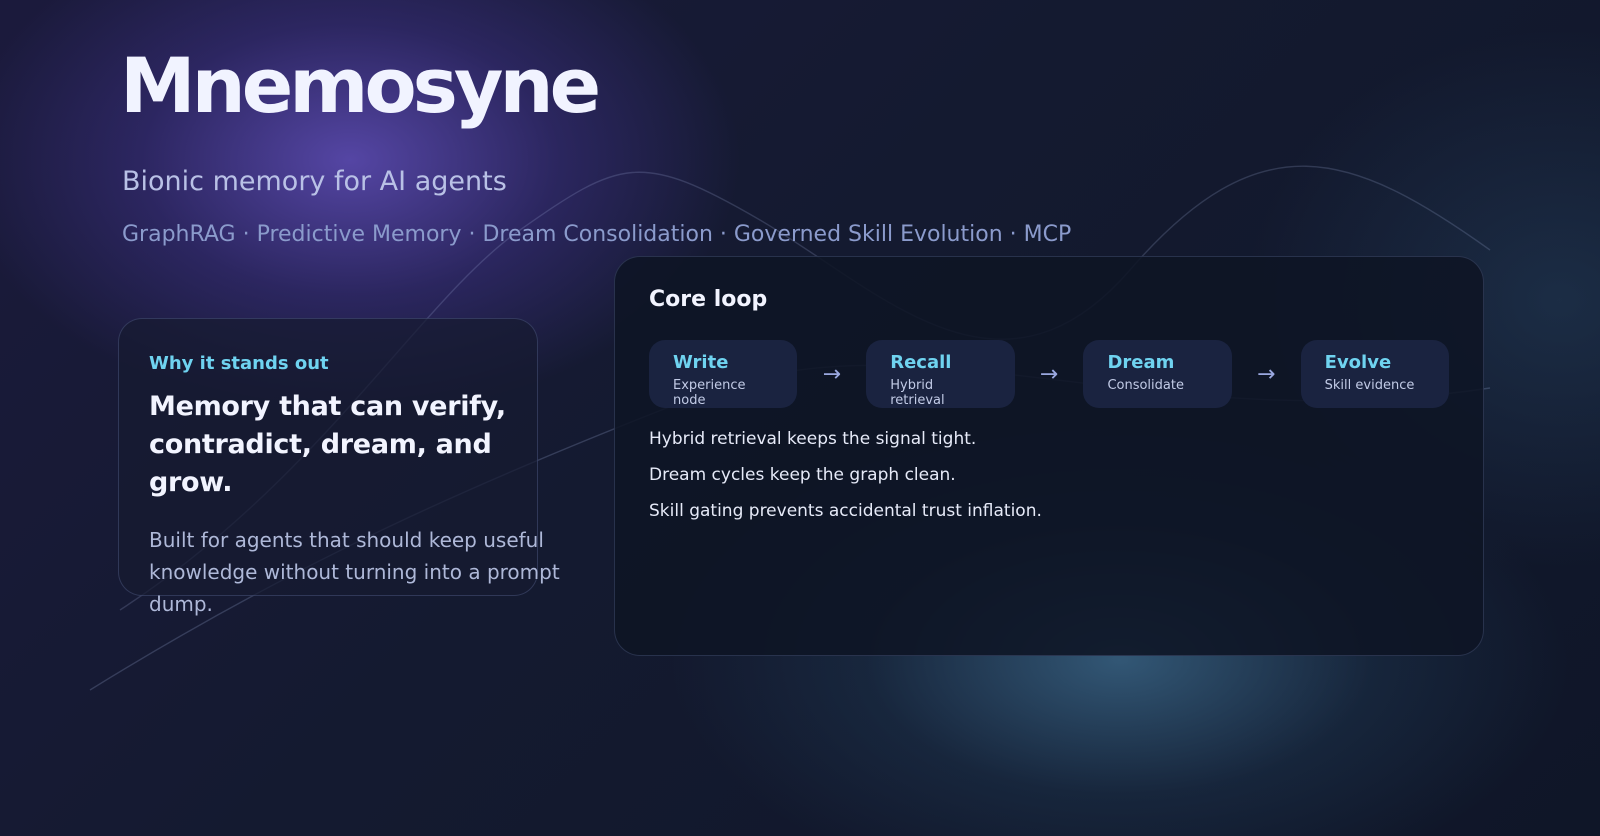 This screenshot has width=1600, height=836. Describe the element at coordinates (314, 181) in the screenshot. I see `app-subtitle: Bionic memory for AI agents` at that location.